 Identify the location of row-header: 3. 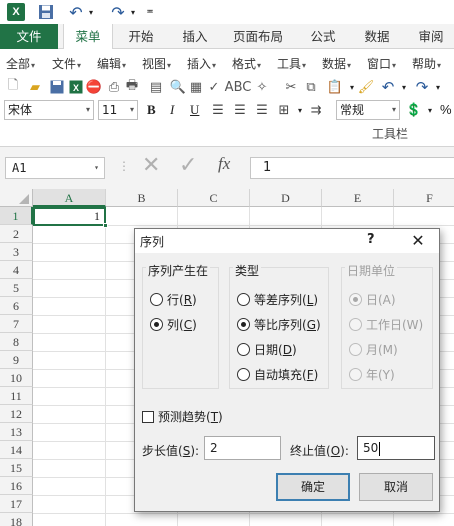
(16, 252).